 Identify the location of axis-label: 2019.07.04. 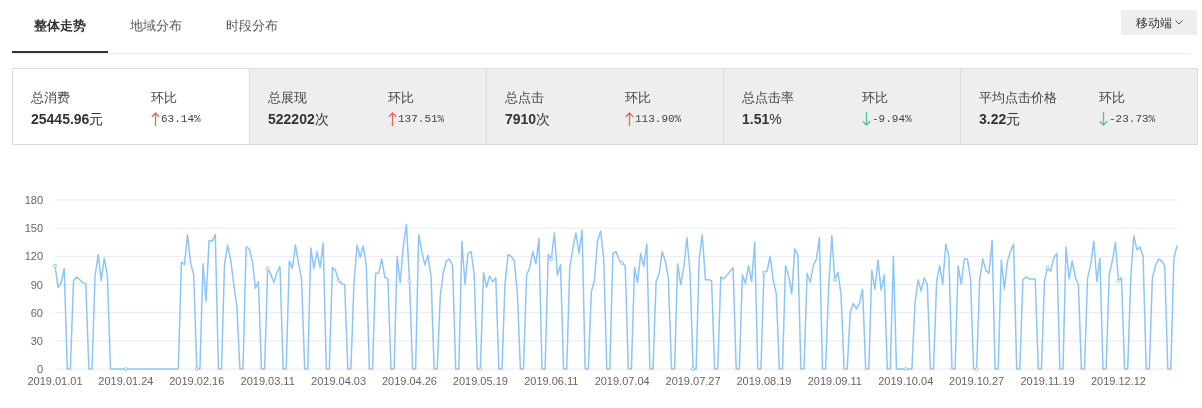
(622, 381).